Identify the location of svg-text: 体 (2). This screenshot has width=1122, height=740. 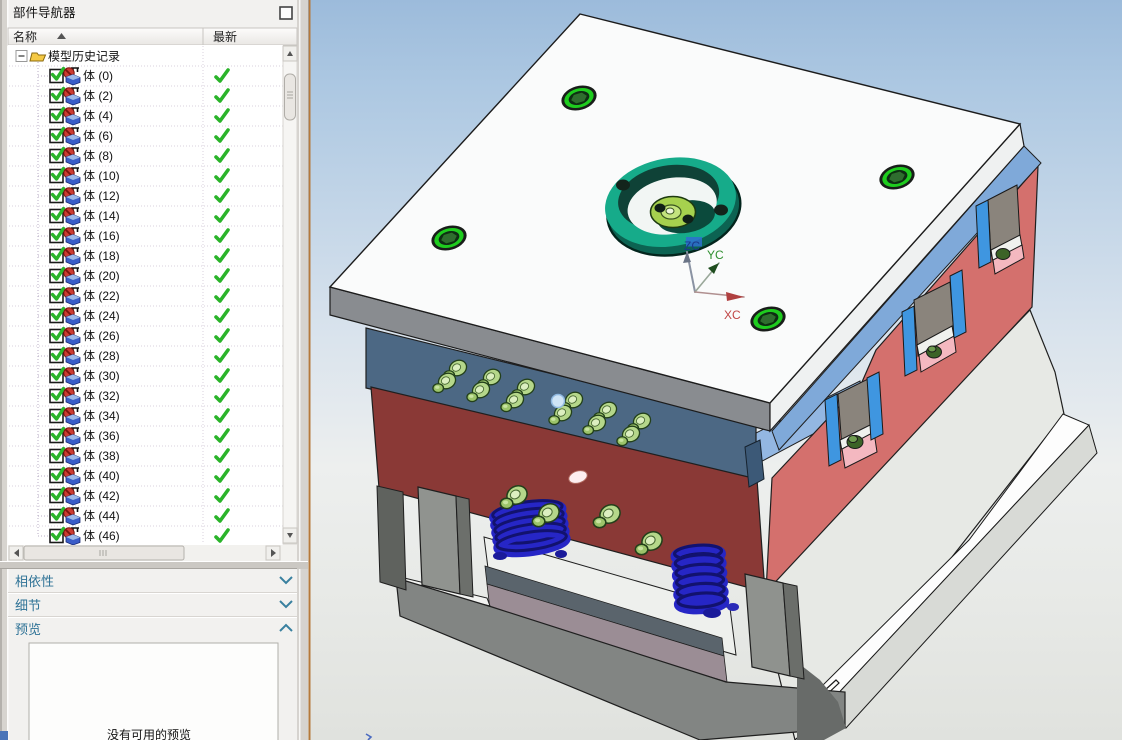
(98, 96).